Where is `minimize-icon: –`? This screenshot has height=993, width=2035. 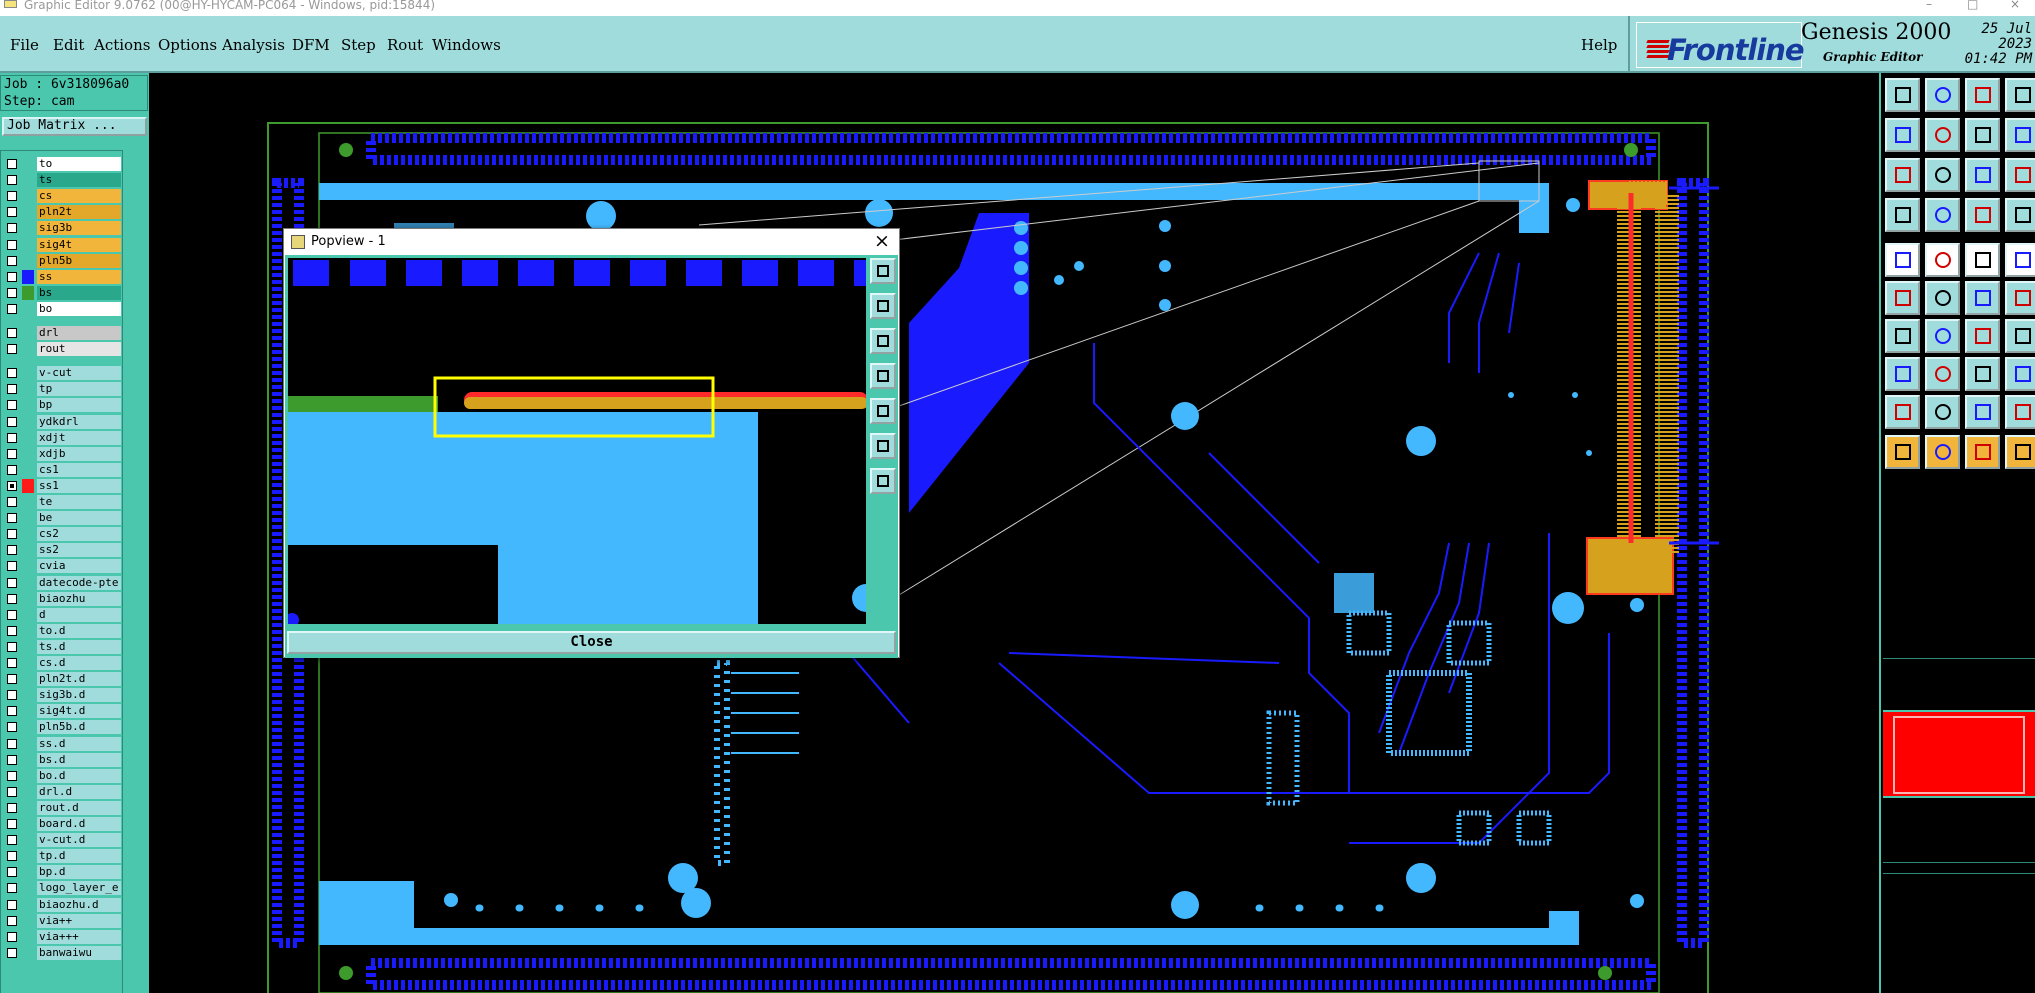
minimize-icon: – is located at coordinates (1929, 5).